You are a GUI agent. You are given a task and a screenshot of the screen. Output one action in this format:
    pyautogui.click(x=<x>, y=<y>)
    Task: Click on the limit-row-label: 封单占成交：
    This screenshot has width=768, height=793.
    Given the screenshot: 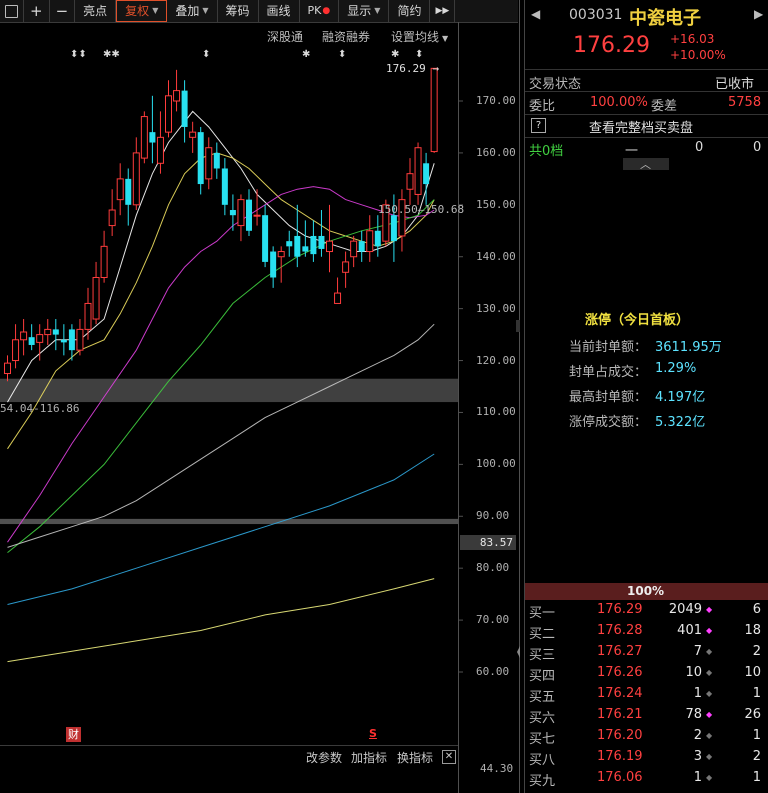 What is the action you would take?
    pyautogui.click(x=608, y=372)
    